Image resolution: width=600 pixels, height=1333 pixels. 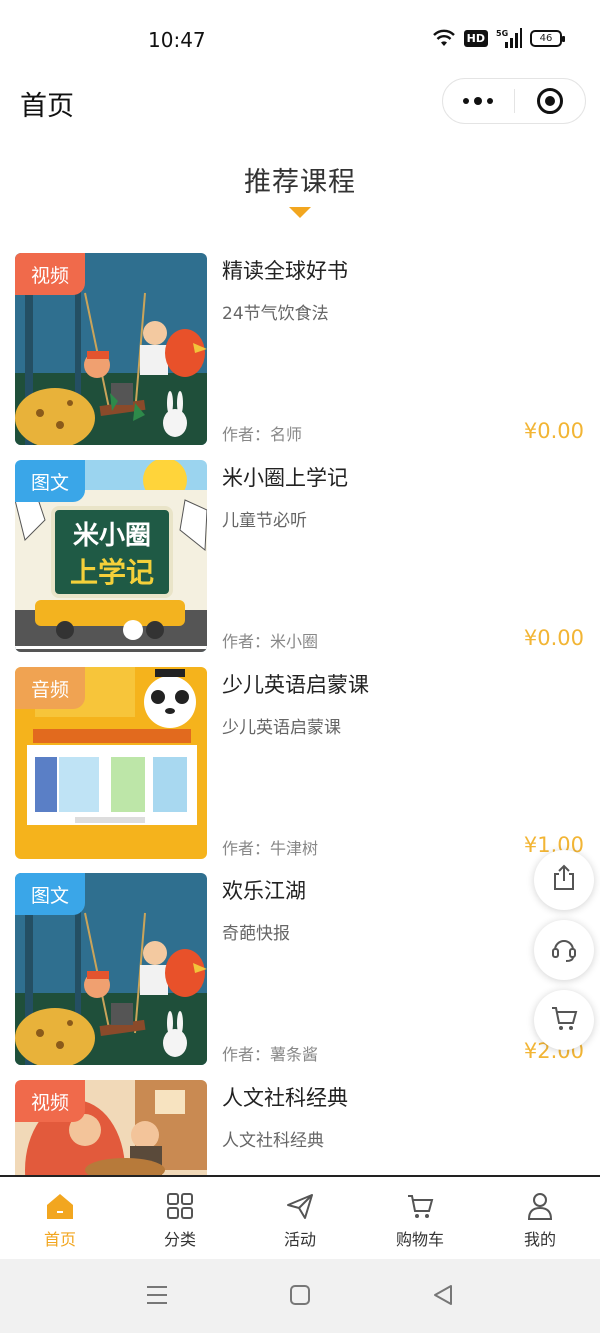 What do you see at coordinates (540, 1206) in the screenshot?
I see `user-icon` at bounding box center [540, 1206].